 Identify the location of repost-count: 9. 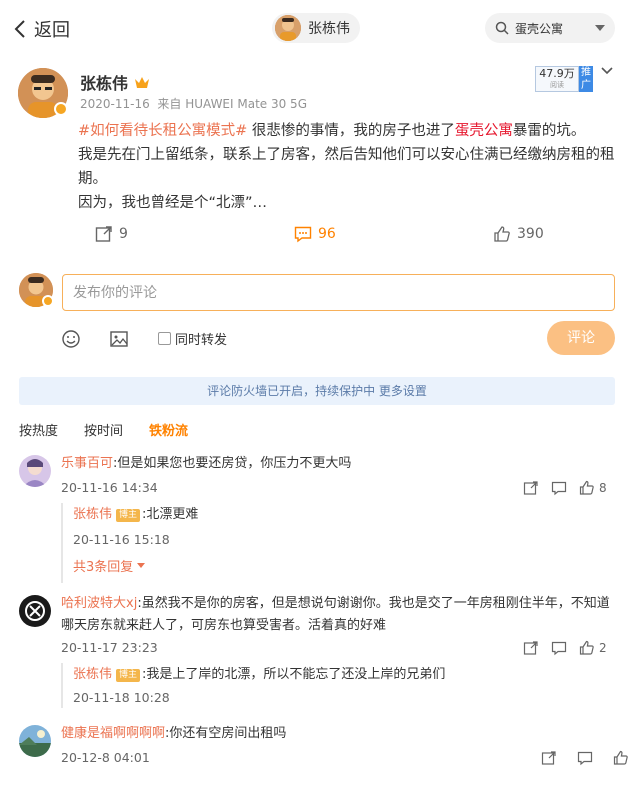
(123, 234).